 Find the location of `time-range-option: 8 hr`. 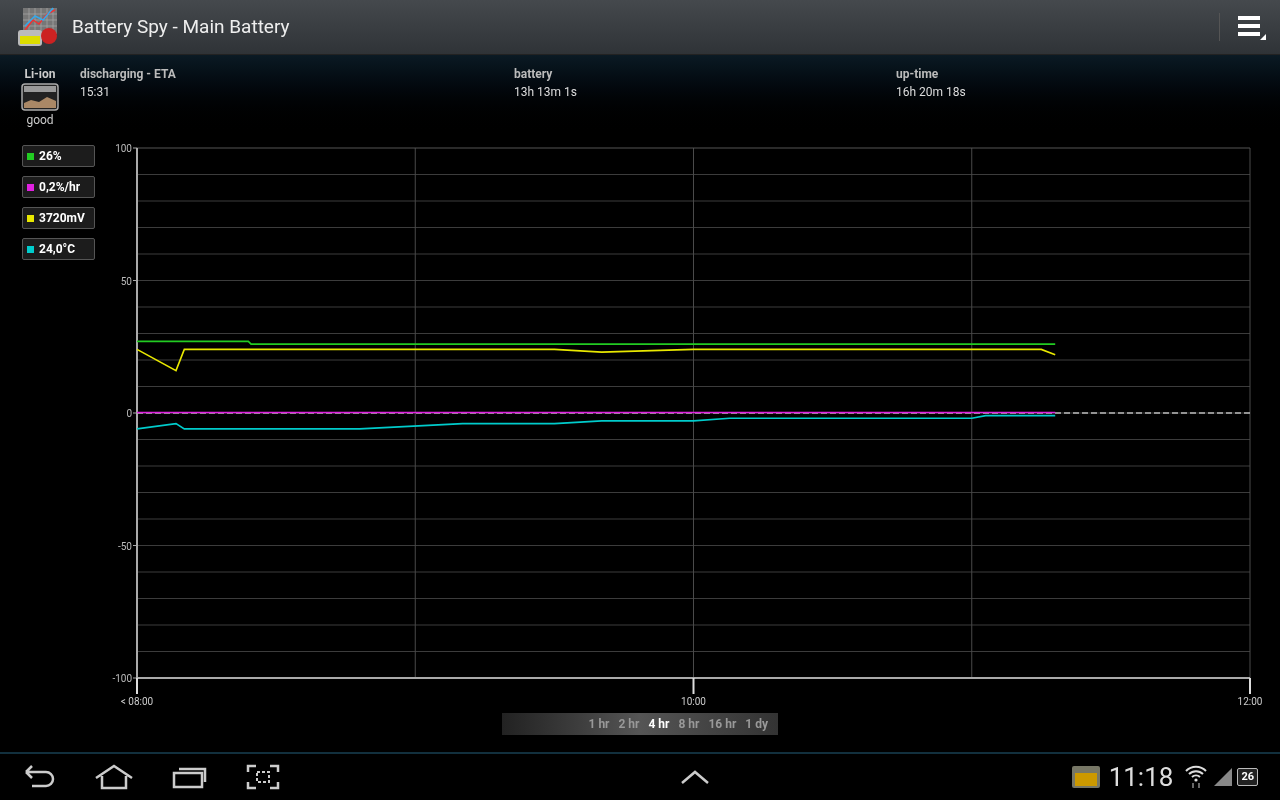

time-range-option: 8 hr is located at coordinates (689, 724).